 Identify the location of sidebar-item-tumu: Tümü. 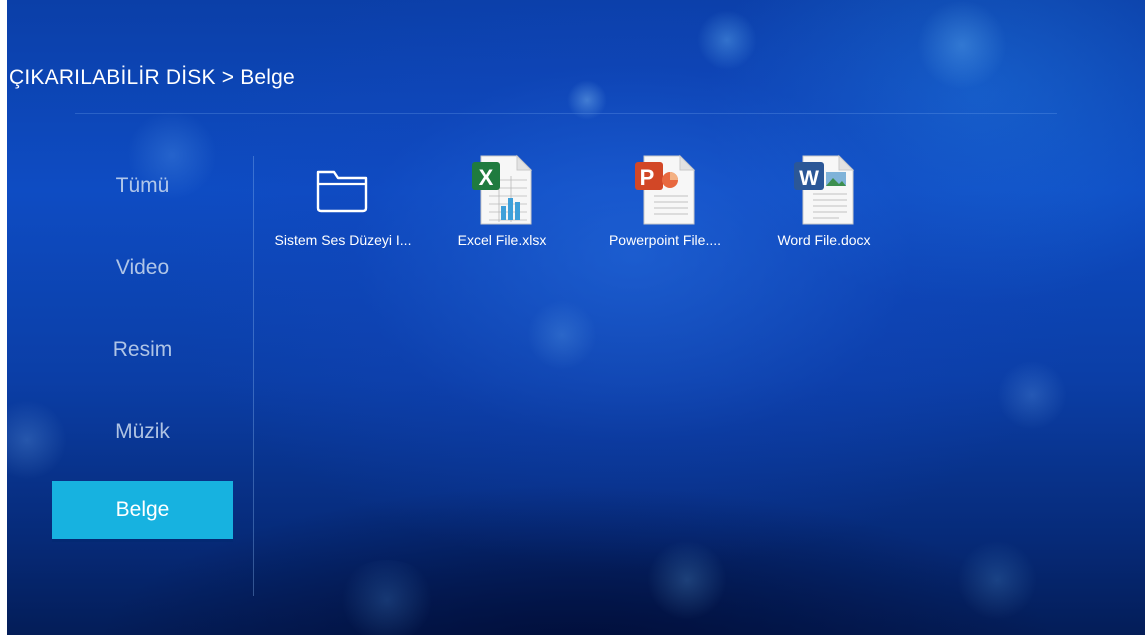
(142, 186).